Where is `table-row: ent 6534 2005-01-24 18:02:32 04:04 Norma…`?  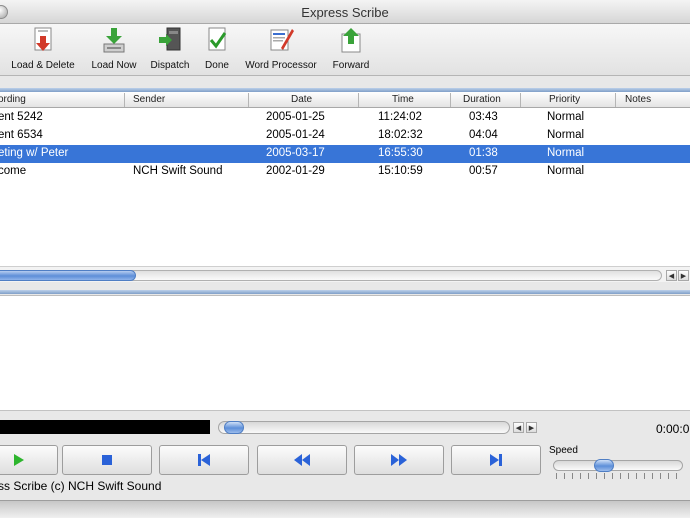
table-row: ent 6534 2005-01-24 18:02:32 04:04 Norma… is located at coordinates (345, 136).